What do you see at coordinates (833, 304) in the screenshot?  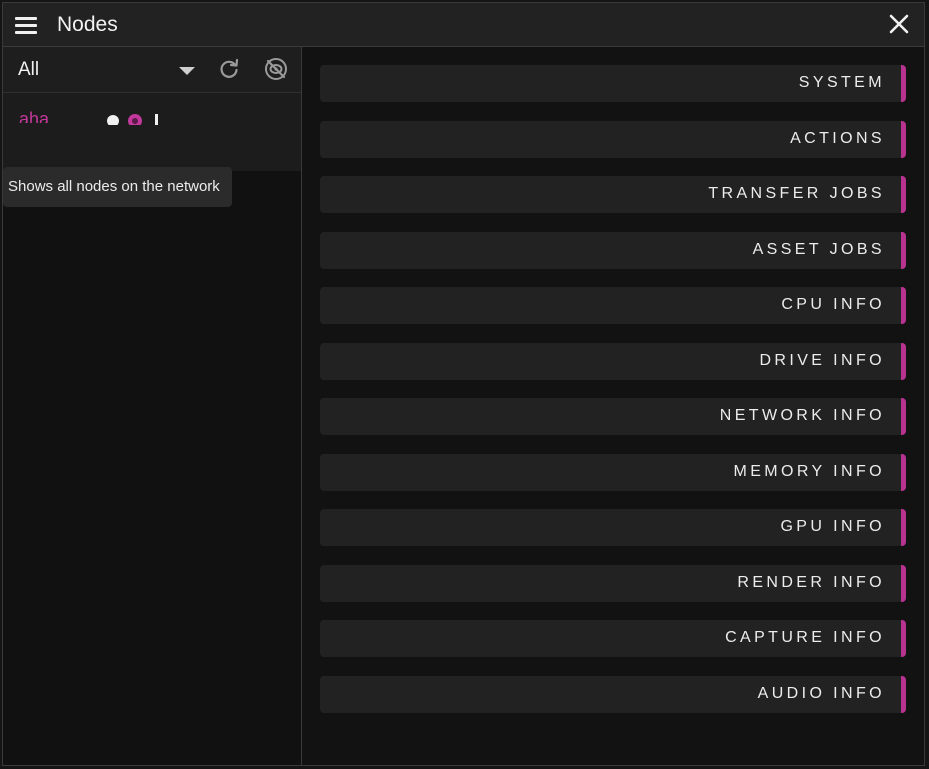 I see `section-label: CPU INFO` at bounding box center [833, 304].